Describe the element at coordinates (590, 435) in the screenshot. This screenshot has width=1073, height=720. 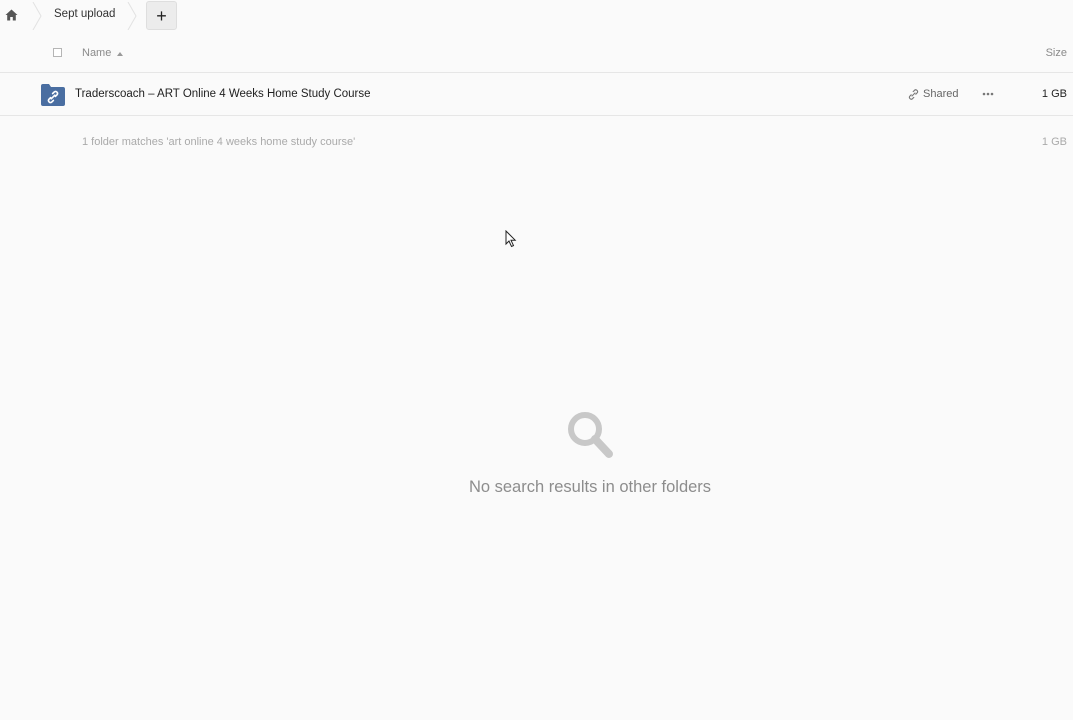
I see `search-icon` at that location.